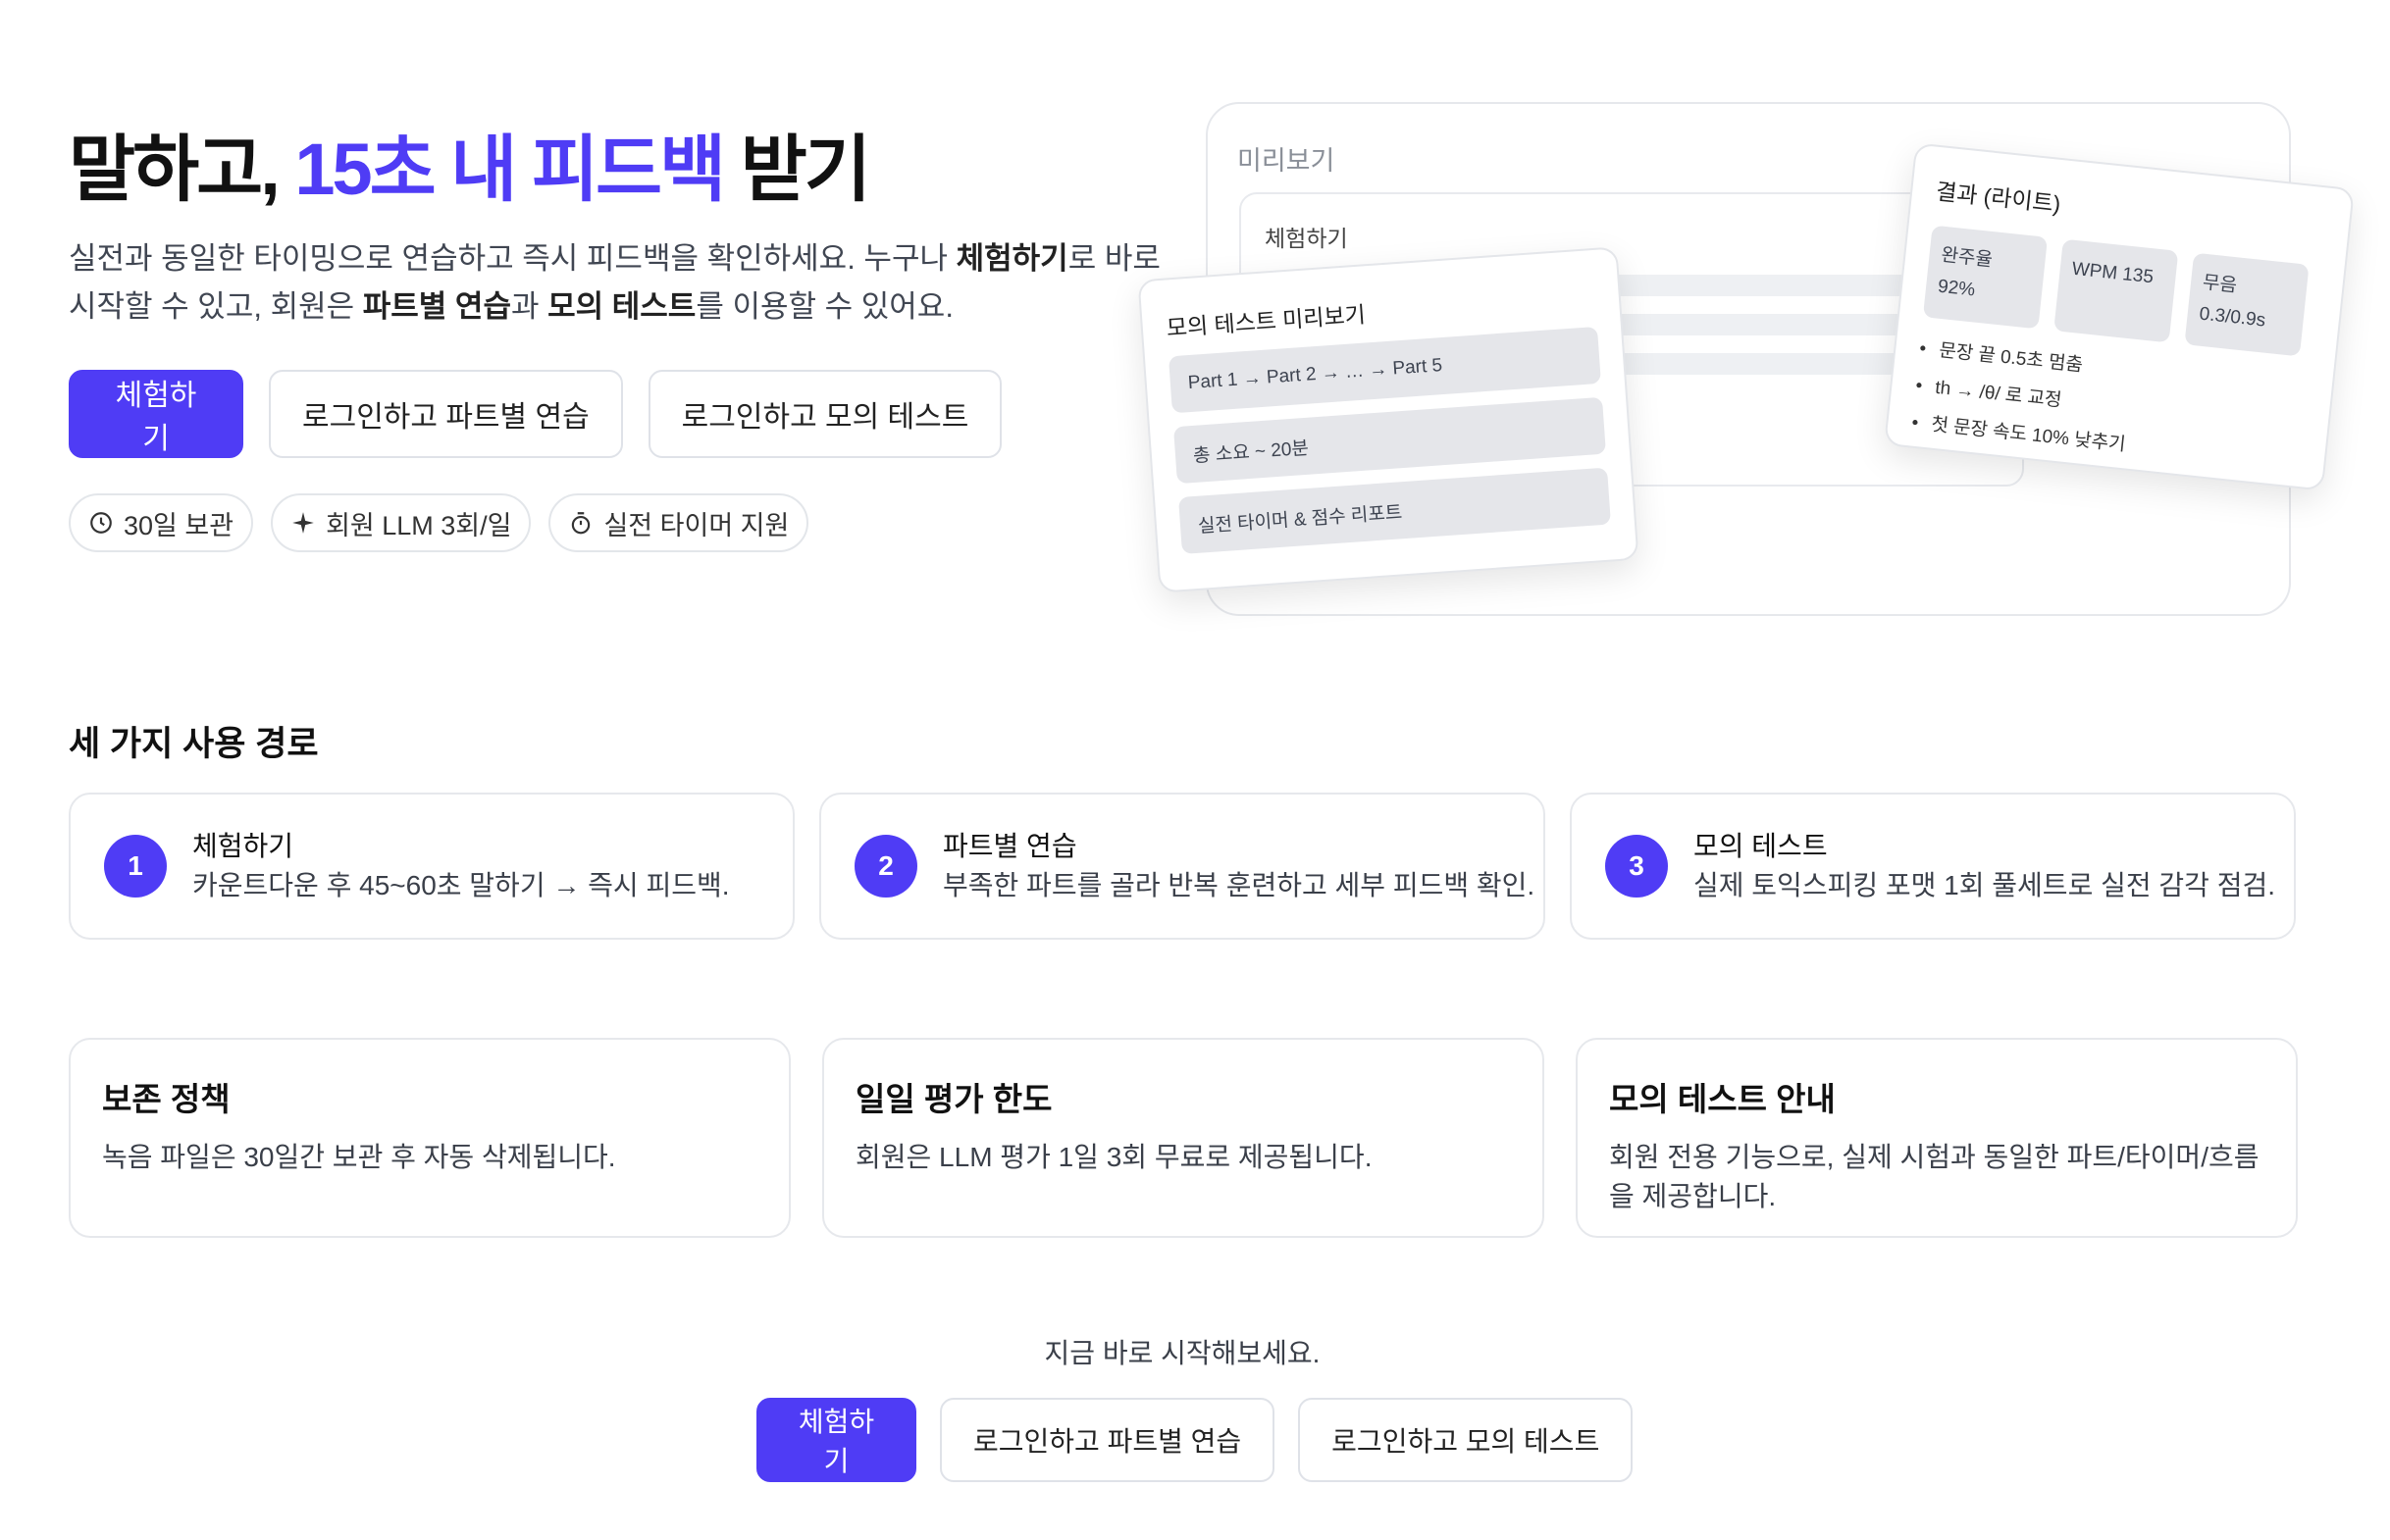  What do you see at coordinates (1114, 1157) in the screenshot?
I see `info-description: 회원은 LLM 평가 1일 3회 무료로 제공됩니다.` at bounding box center [1114, 1157].